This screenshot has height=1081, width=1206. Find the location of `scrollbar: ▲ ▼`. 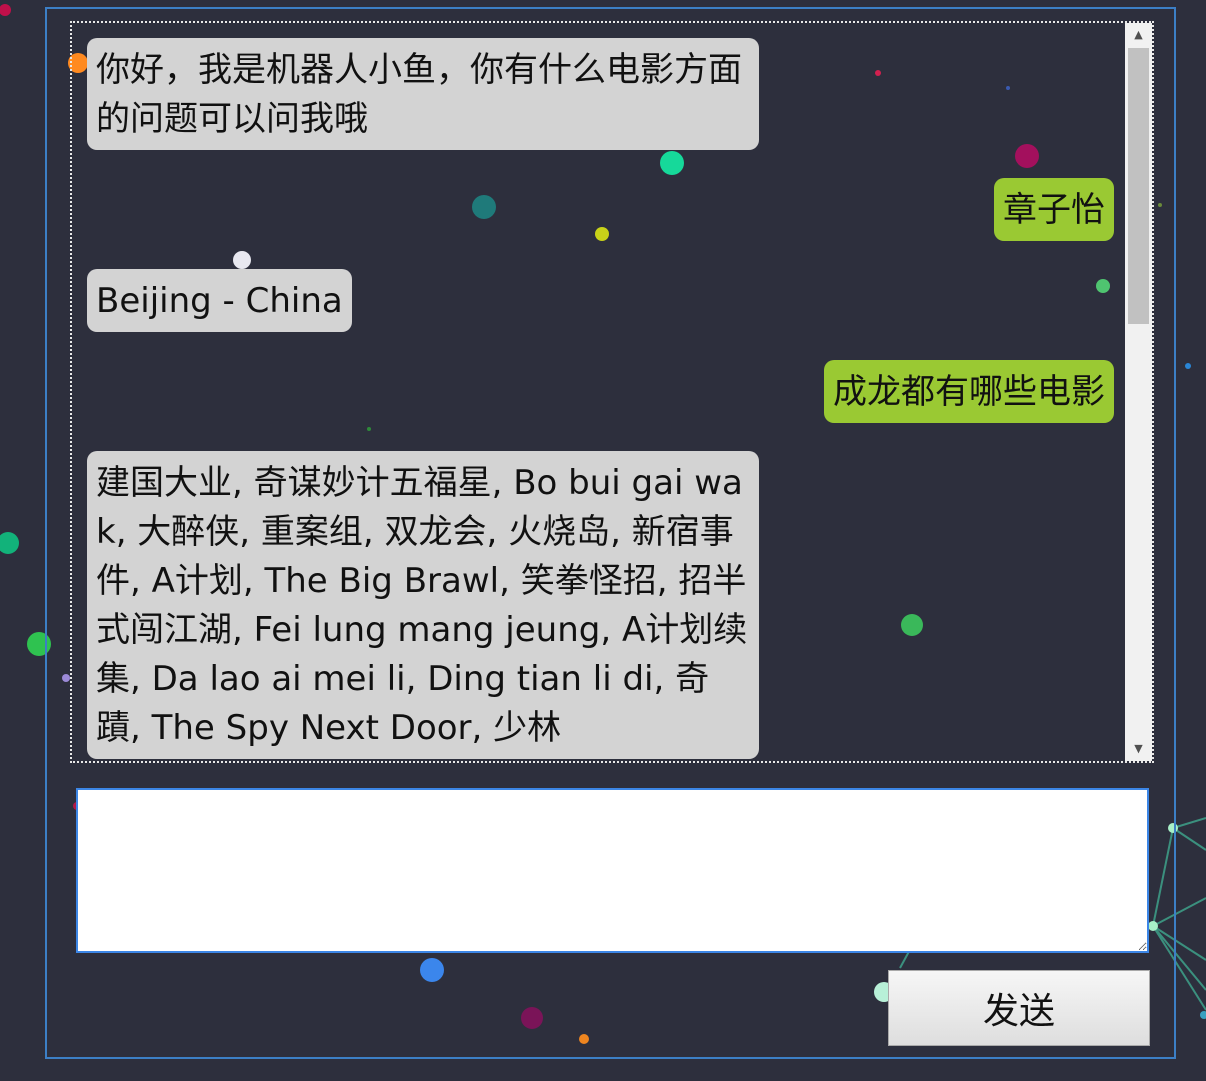

scrollbar: ▲ ▼ is located at coordinates (1138, 392).